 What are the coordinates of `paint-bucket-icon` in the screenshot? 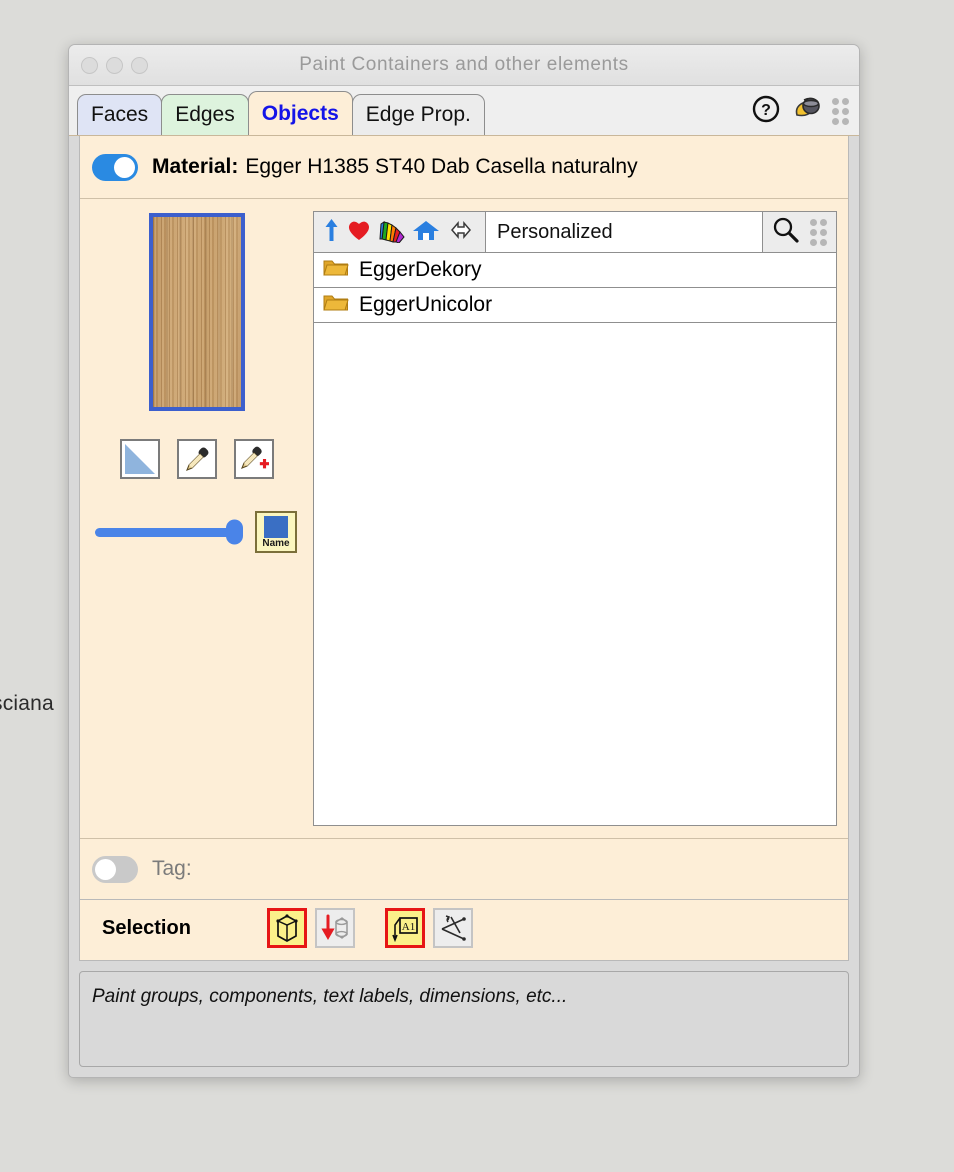 It's located at (806, 111).